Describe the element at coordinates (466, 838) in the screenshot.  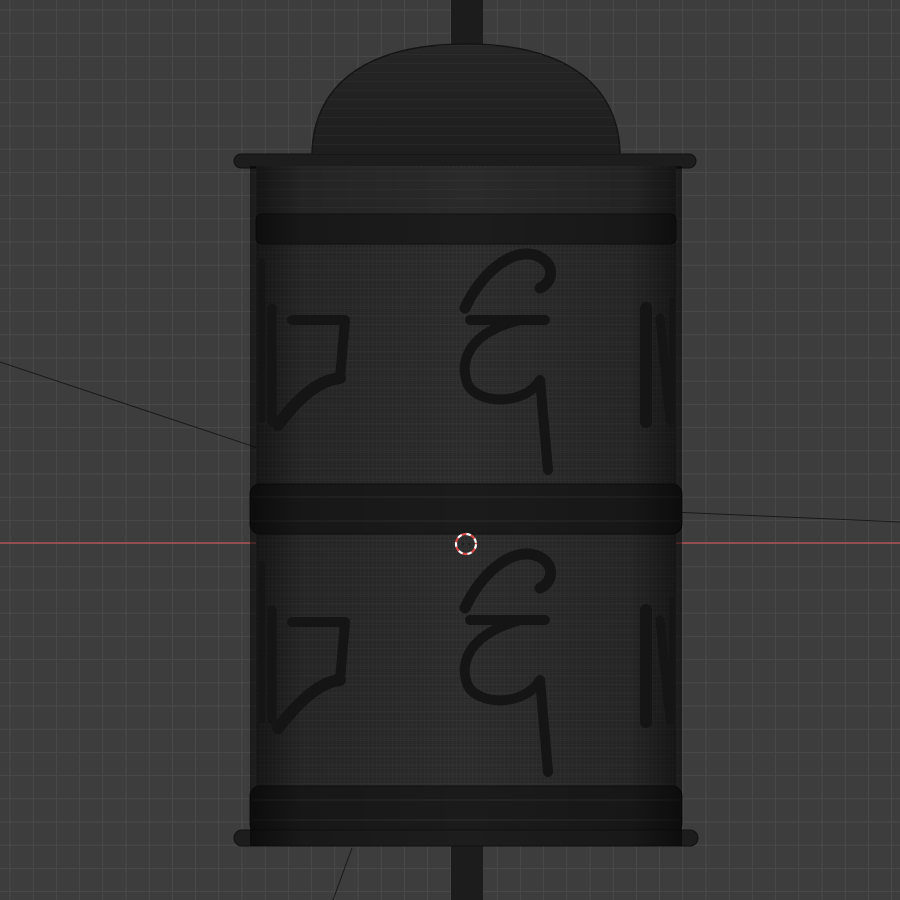
I see `bottom-rim` at that location.